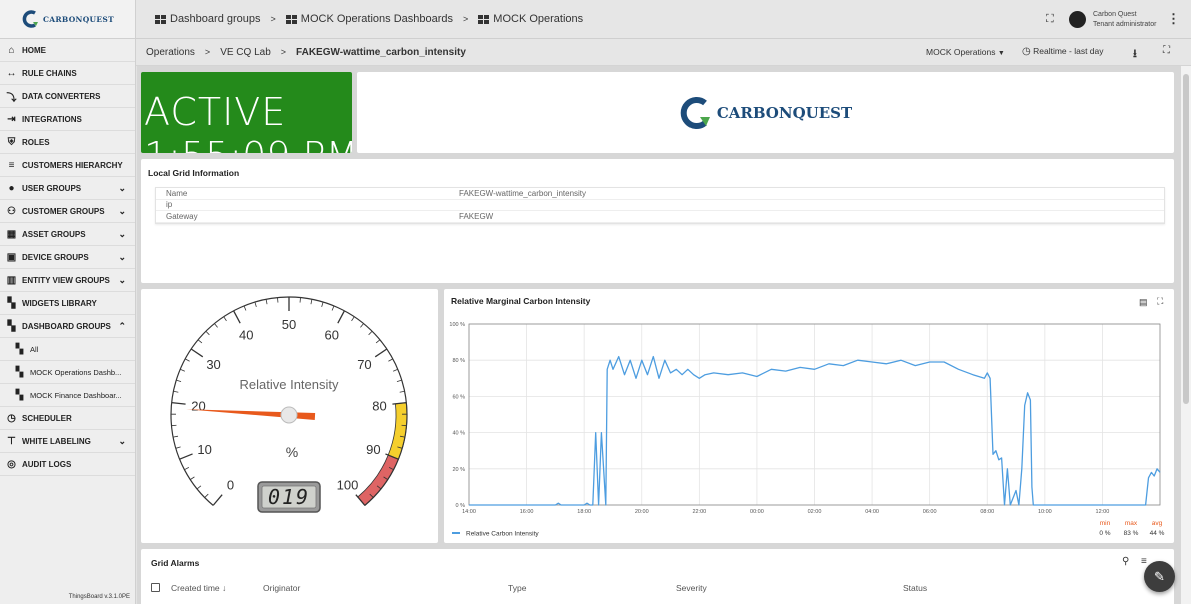 Image resolution: width=1191 pixels, height=604 pixels. I want to click on account-circle-icon: ●, so click(11, 188).